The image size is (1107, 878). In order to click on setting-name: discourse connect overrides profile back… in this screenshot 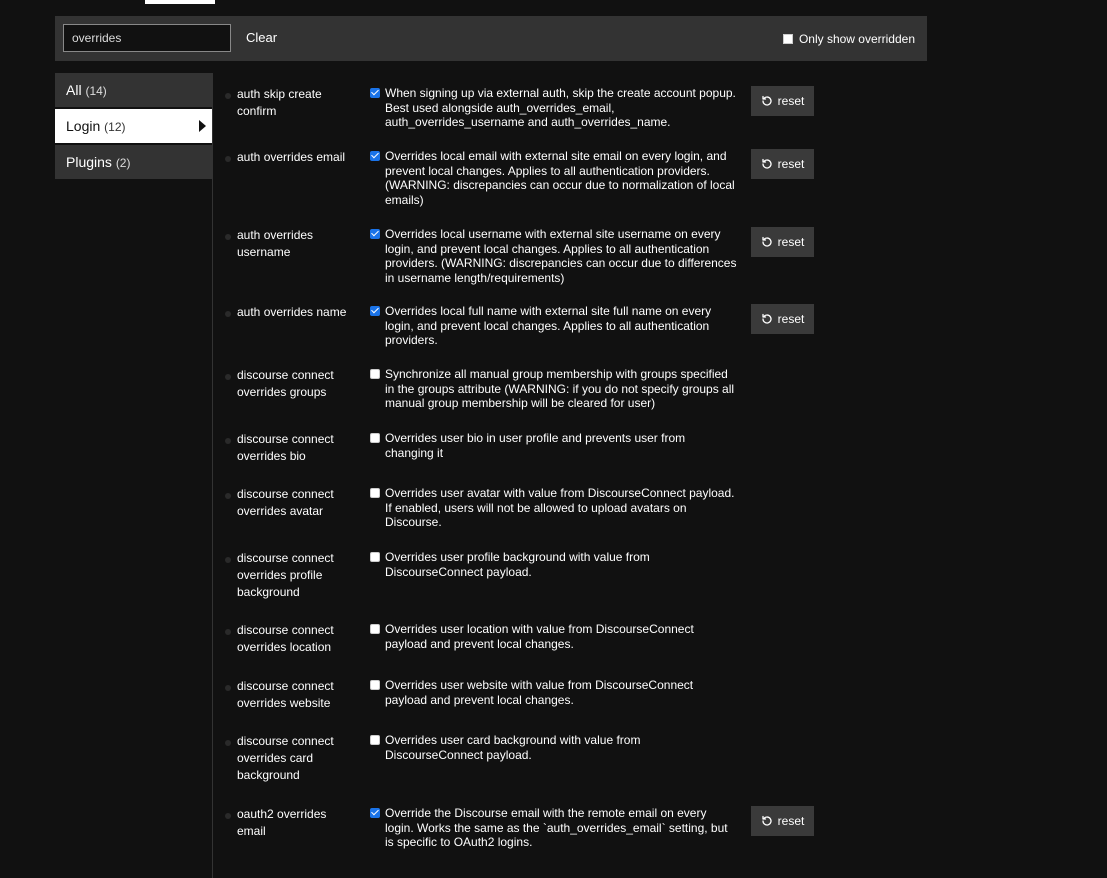, I will do `click(285, 575)`.